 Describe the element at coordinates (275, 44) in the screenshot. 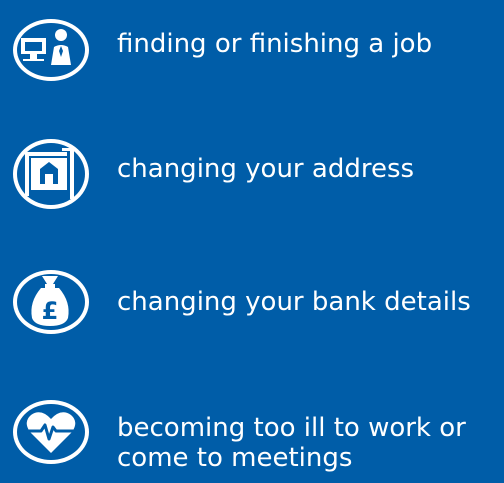

I see `item-label: finding or finishing a job` at that location.